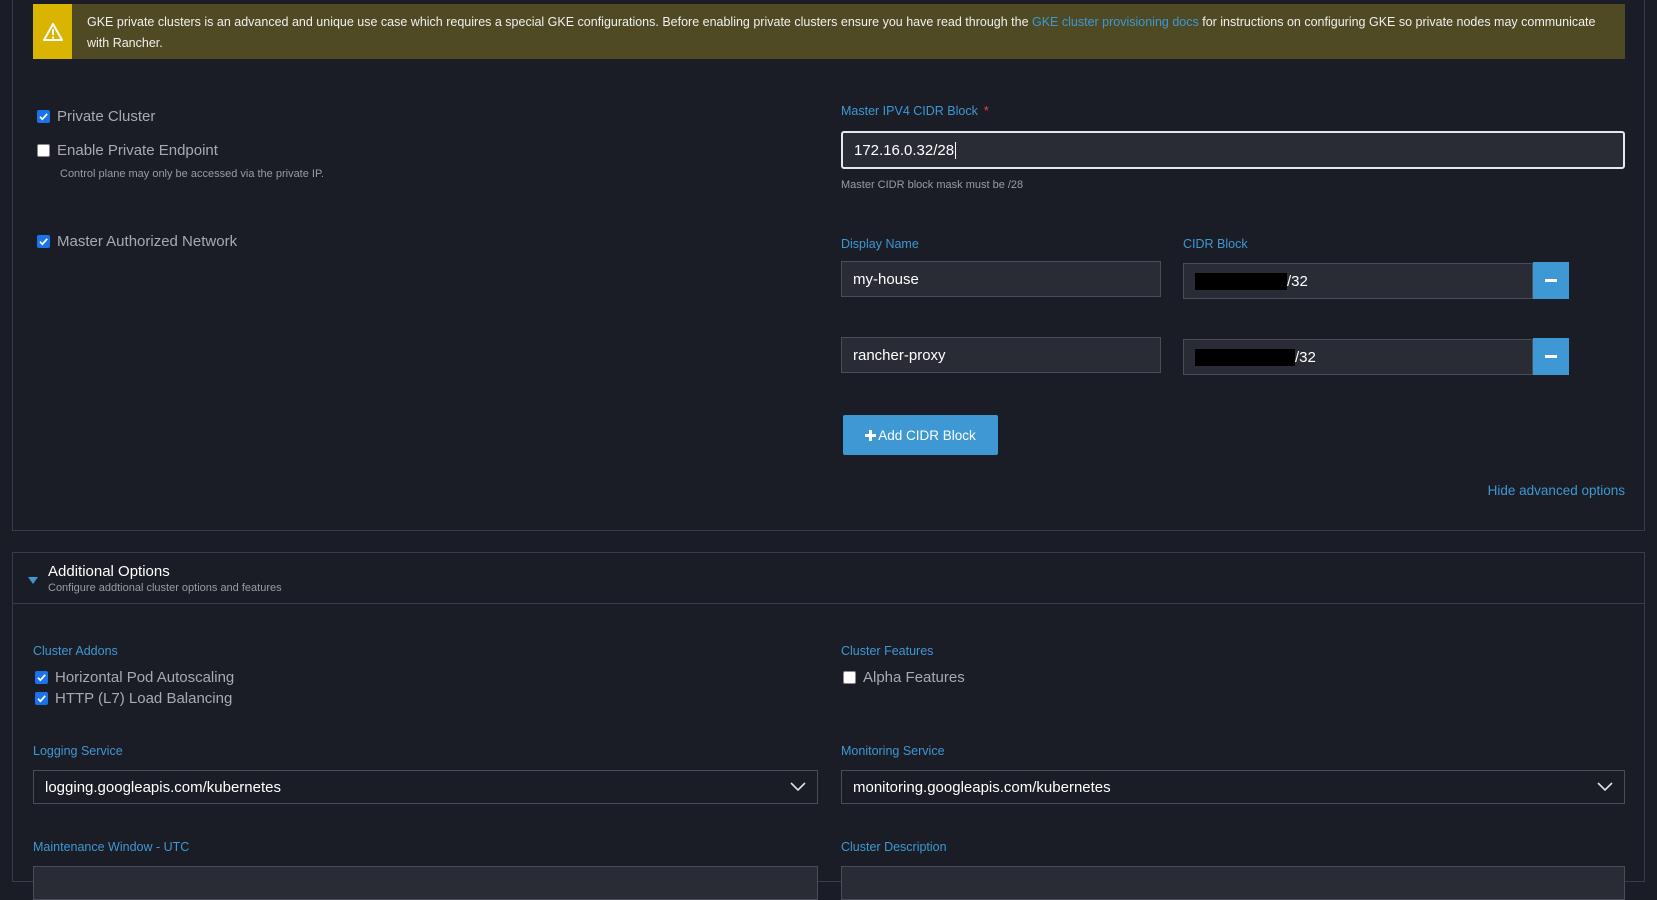 This screenshot has height=900, width=1657. Describe the element at coordinates (894, 847) in the screenshot. I see `cluster-description-label: Cluster Description` at that location.